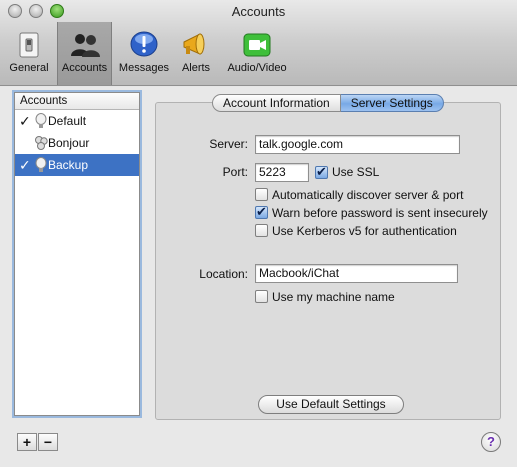  I want to click on port-label: Port:, so click(235, 172).